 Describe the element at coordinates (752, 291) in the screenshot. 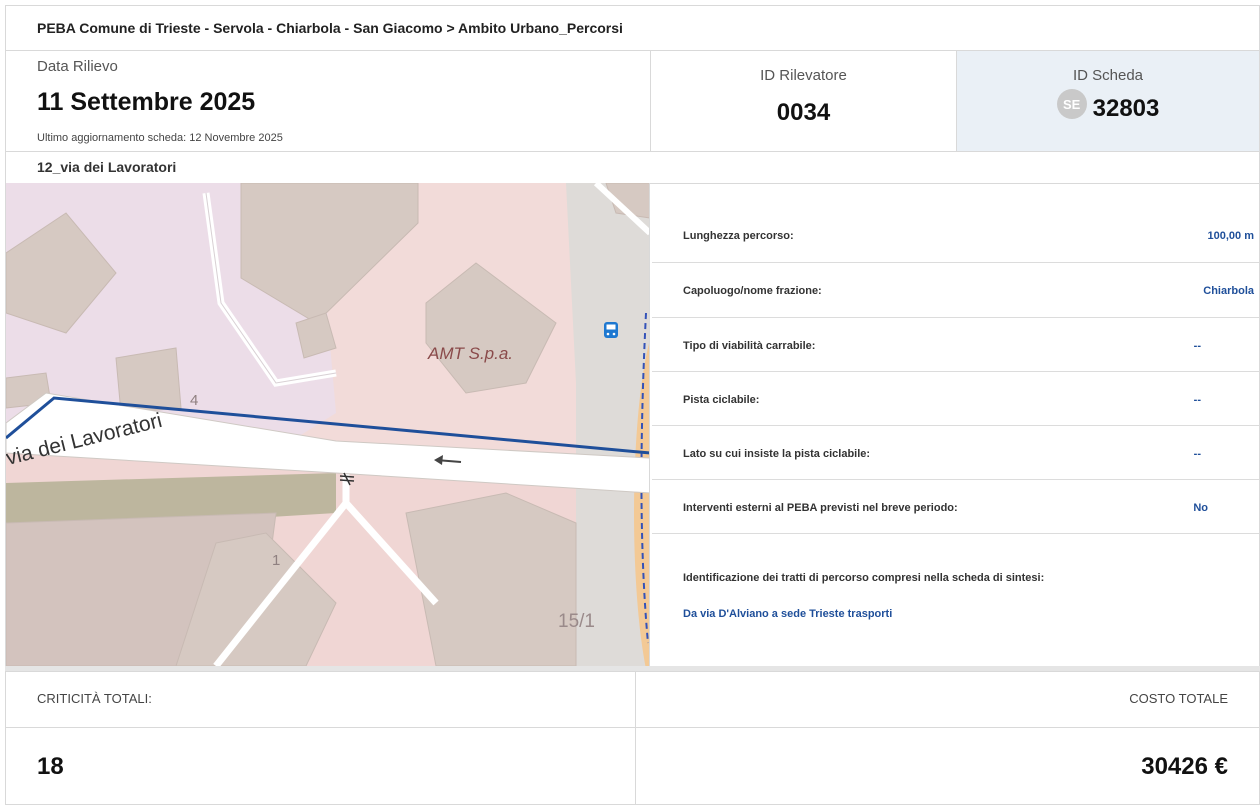

I see `detail-label: Capoluogo/nome frazione:` at that location.